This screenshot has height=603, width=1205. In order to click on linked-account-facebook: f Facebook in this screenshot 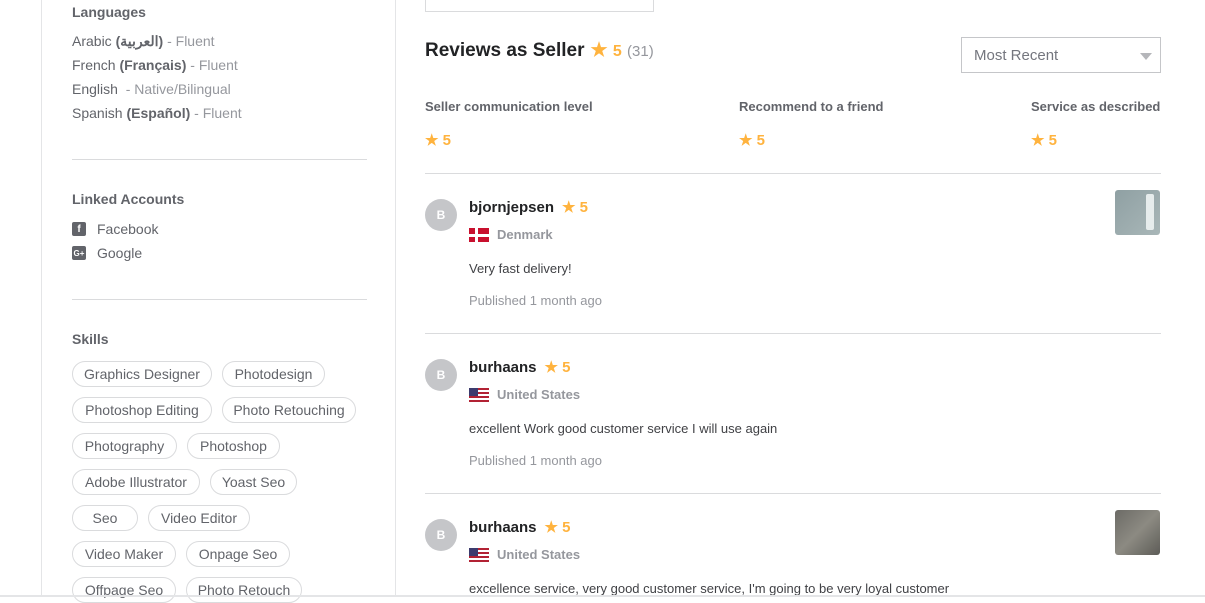, I will do `click(115, 229)`.